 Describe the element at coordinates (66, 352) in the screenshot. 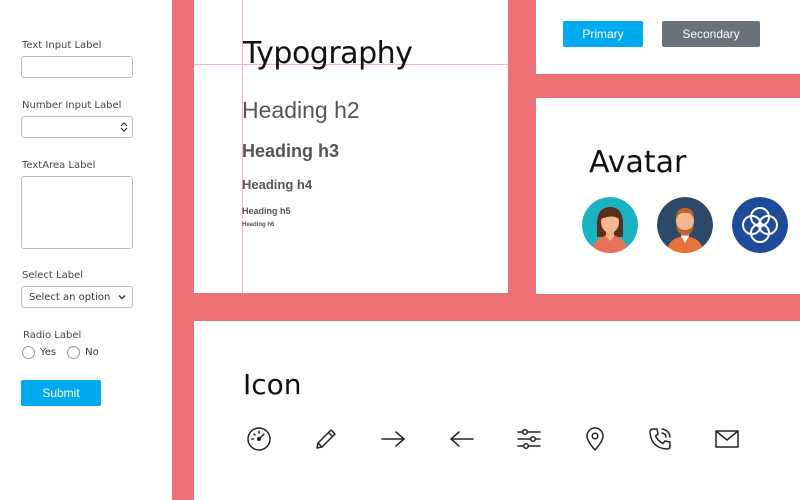

I see `radio-group: Yes No` at that location.